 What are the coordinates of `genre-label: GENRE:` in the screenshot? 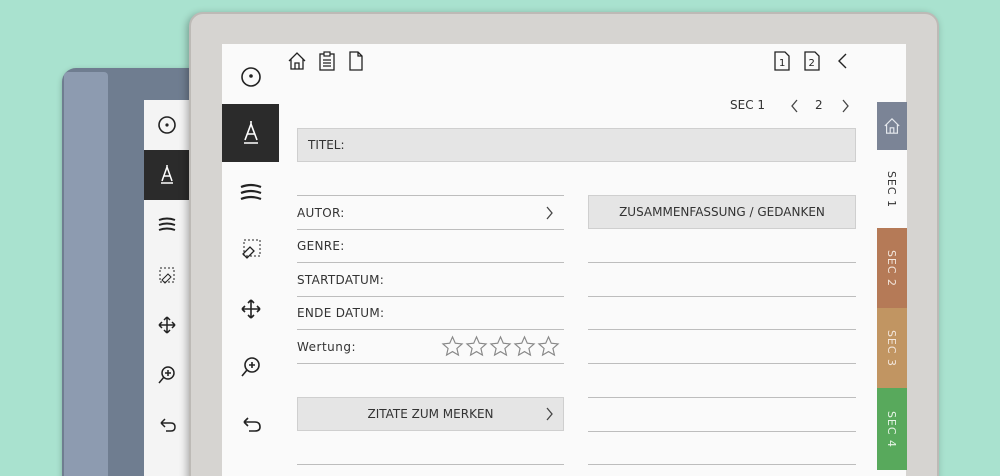 It's located at (321, 246).